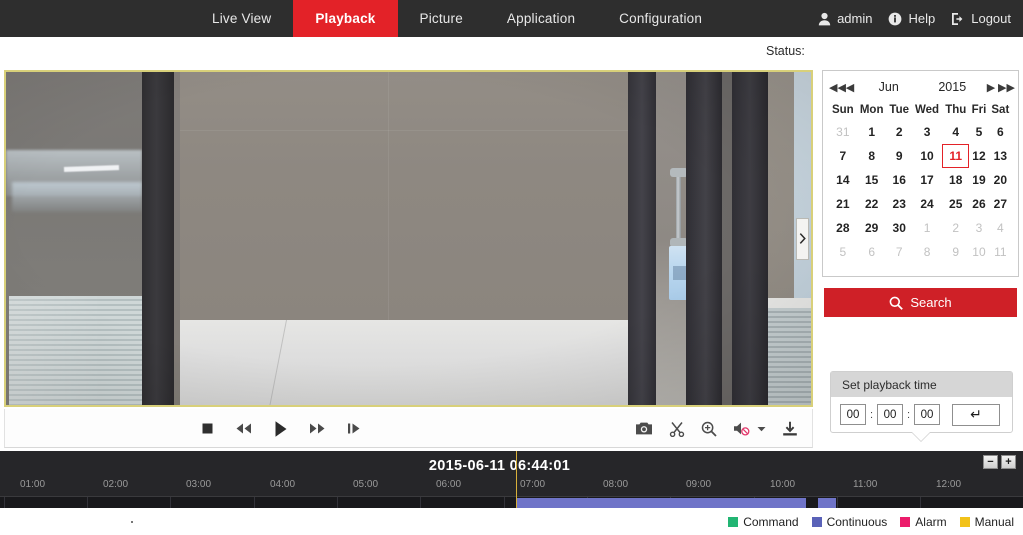  What do you see at coordinates (280, 429) in the screenshot?
I see `play-button` at bounding box center [280, 429].